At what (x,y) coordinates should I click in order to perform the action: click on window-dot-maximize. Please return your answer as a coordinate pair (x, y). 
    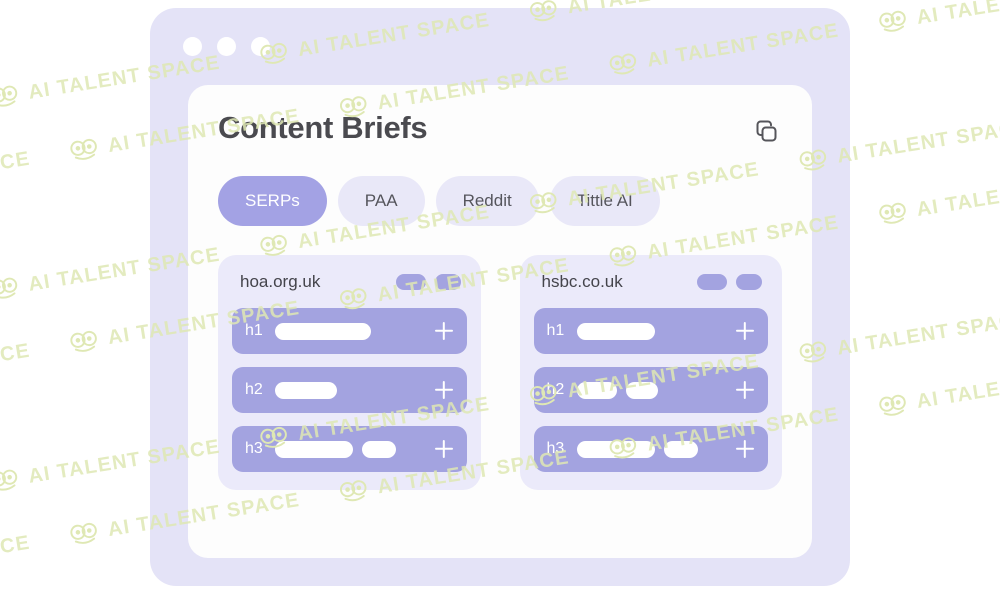
    Looking at the image, I should click on (260, 46).